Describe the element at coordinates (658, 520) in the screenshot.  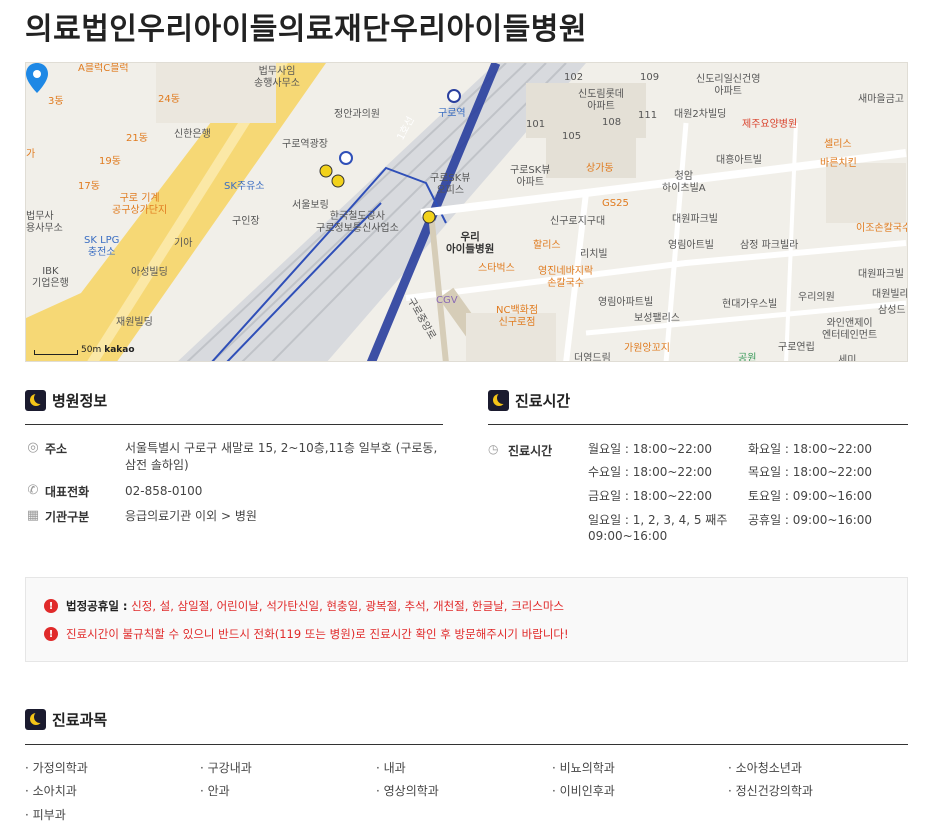
I see `hours-sun: 일요일 : 1, 2, 3, 4, 5 째주` at that location.